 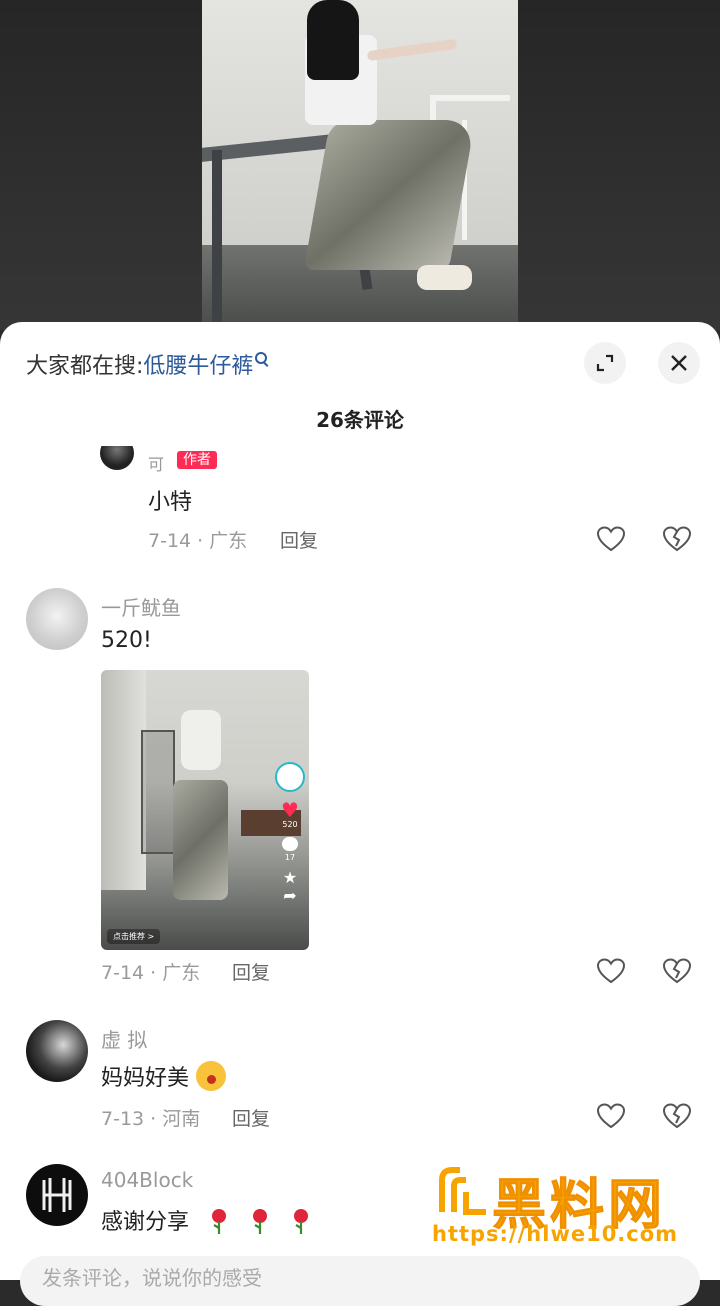 I want to click on comment-input: 发条评论，说说你的感受, so click(x=360, y=1281).